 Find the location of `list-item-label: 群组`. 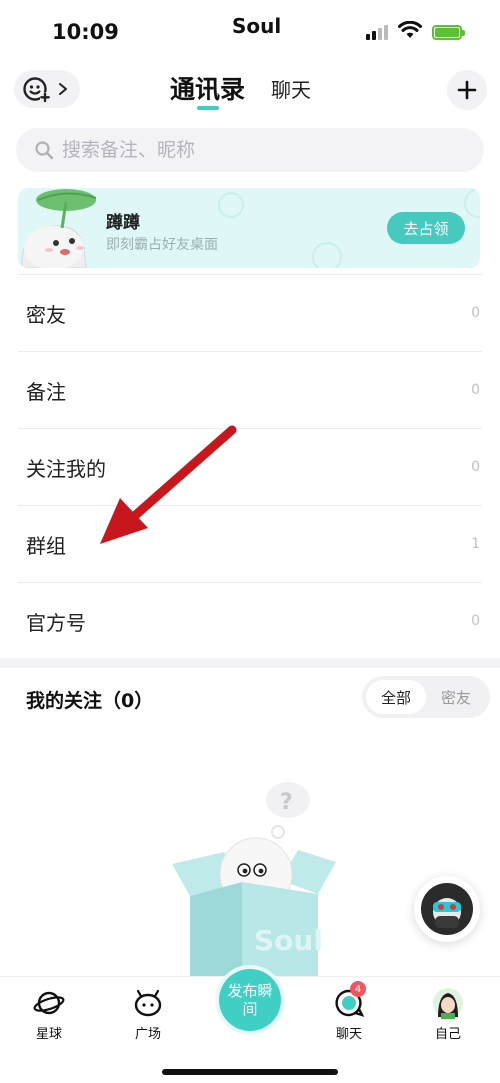

list-item-label: 群组 is located at coordinates (46, 545).